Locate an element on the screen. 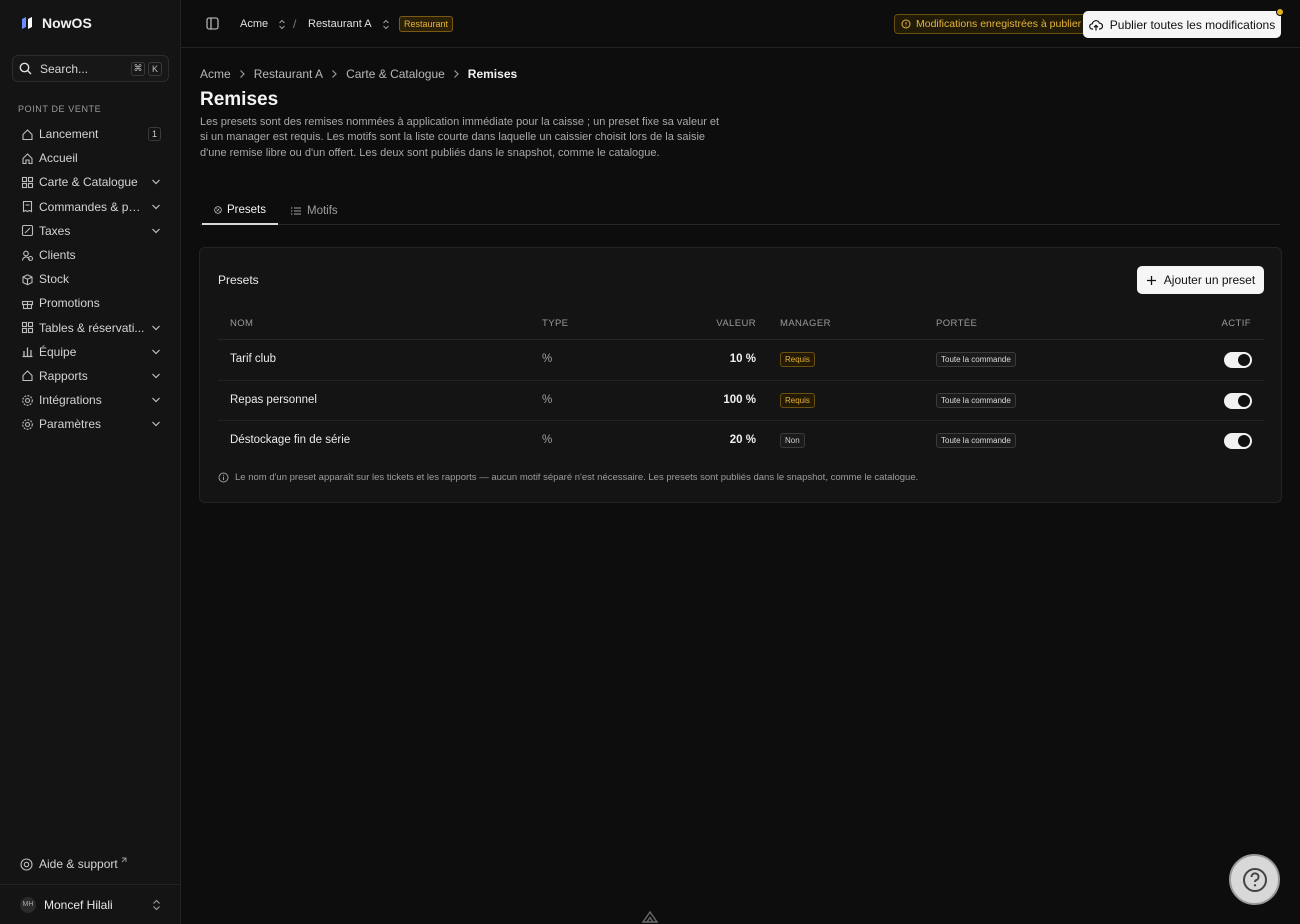 The height and width of the screenshot is (924, 1300). sidebar-item-2: Carte & Catalogue is located at coordinates (90, 182).